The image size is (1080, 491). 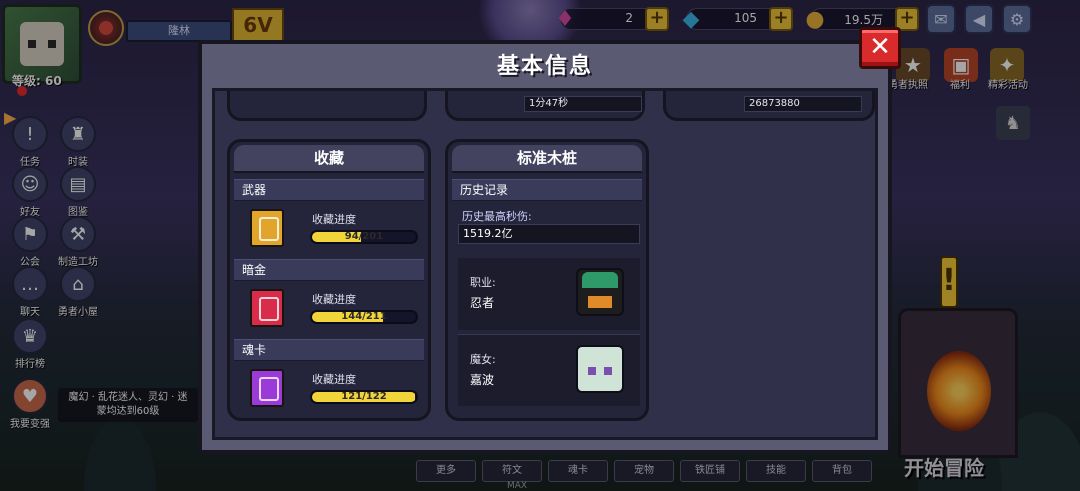 I want to click on progress-text: 144/211, so click(x=364, y=316).